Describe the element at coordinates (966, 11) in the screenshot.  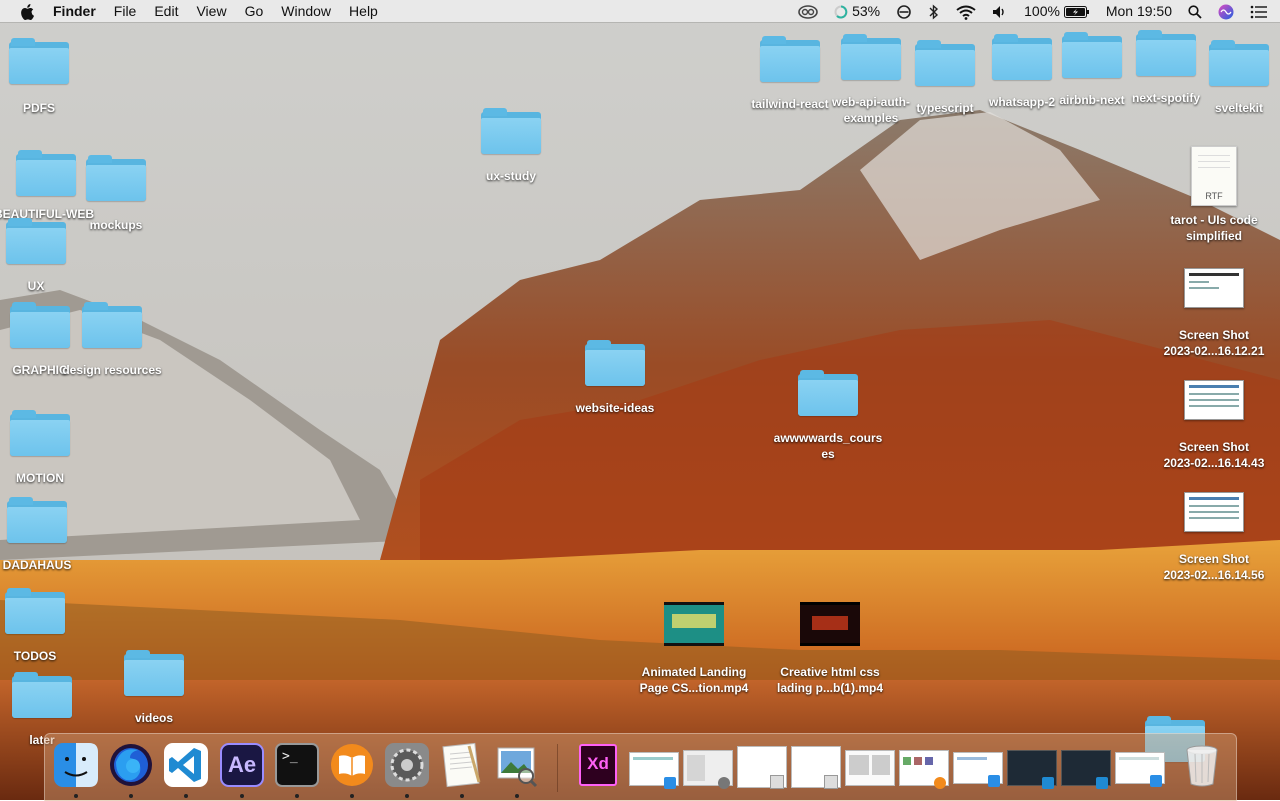
I see `wifi-icon` at that location.